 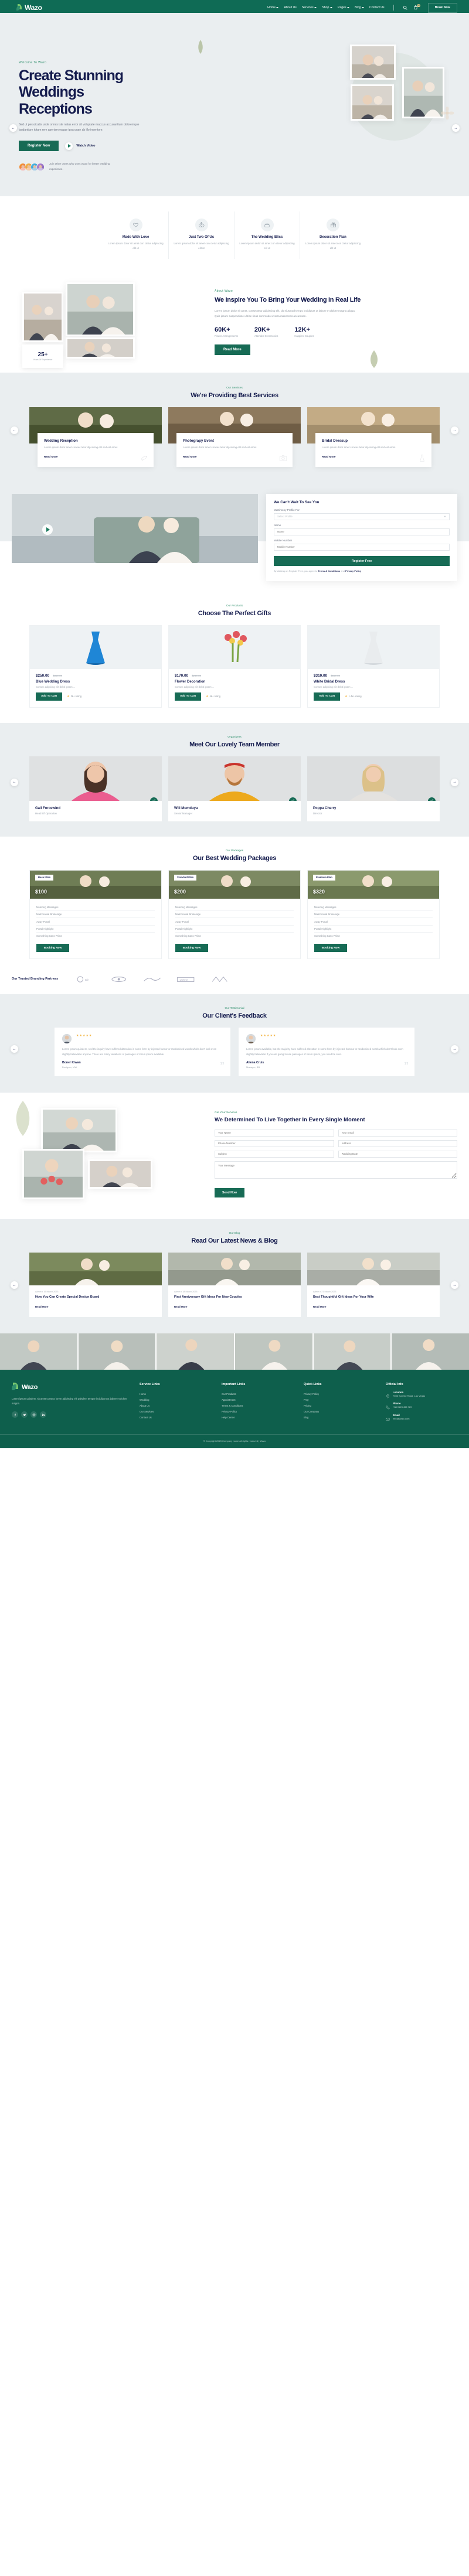 What do you see at coordinates (373, 789) in the screenshot?
I see `team-card-poppa-cherry: Poppa Cherry Director` at bounding box center [373, 789].